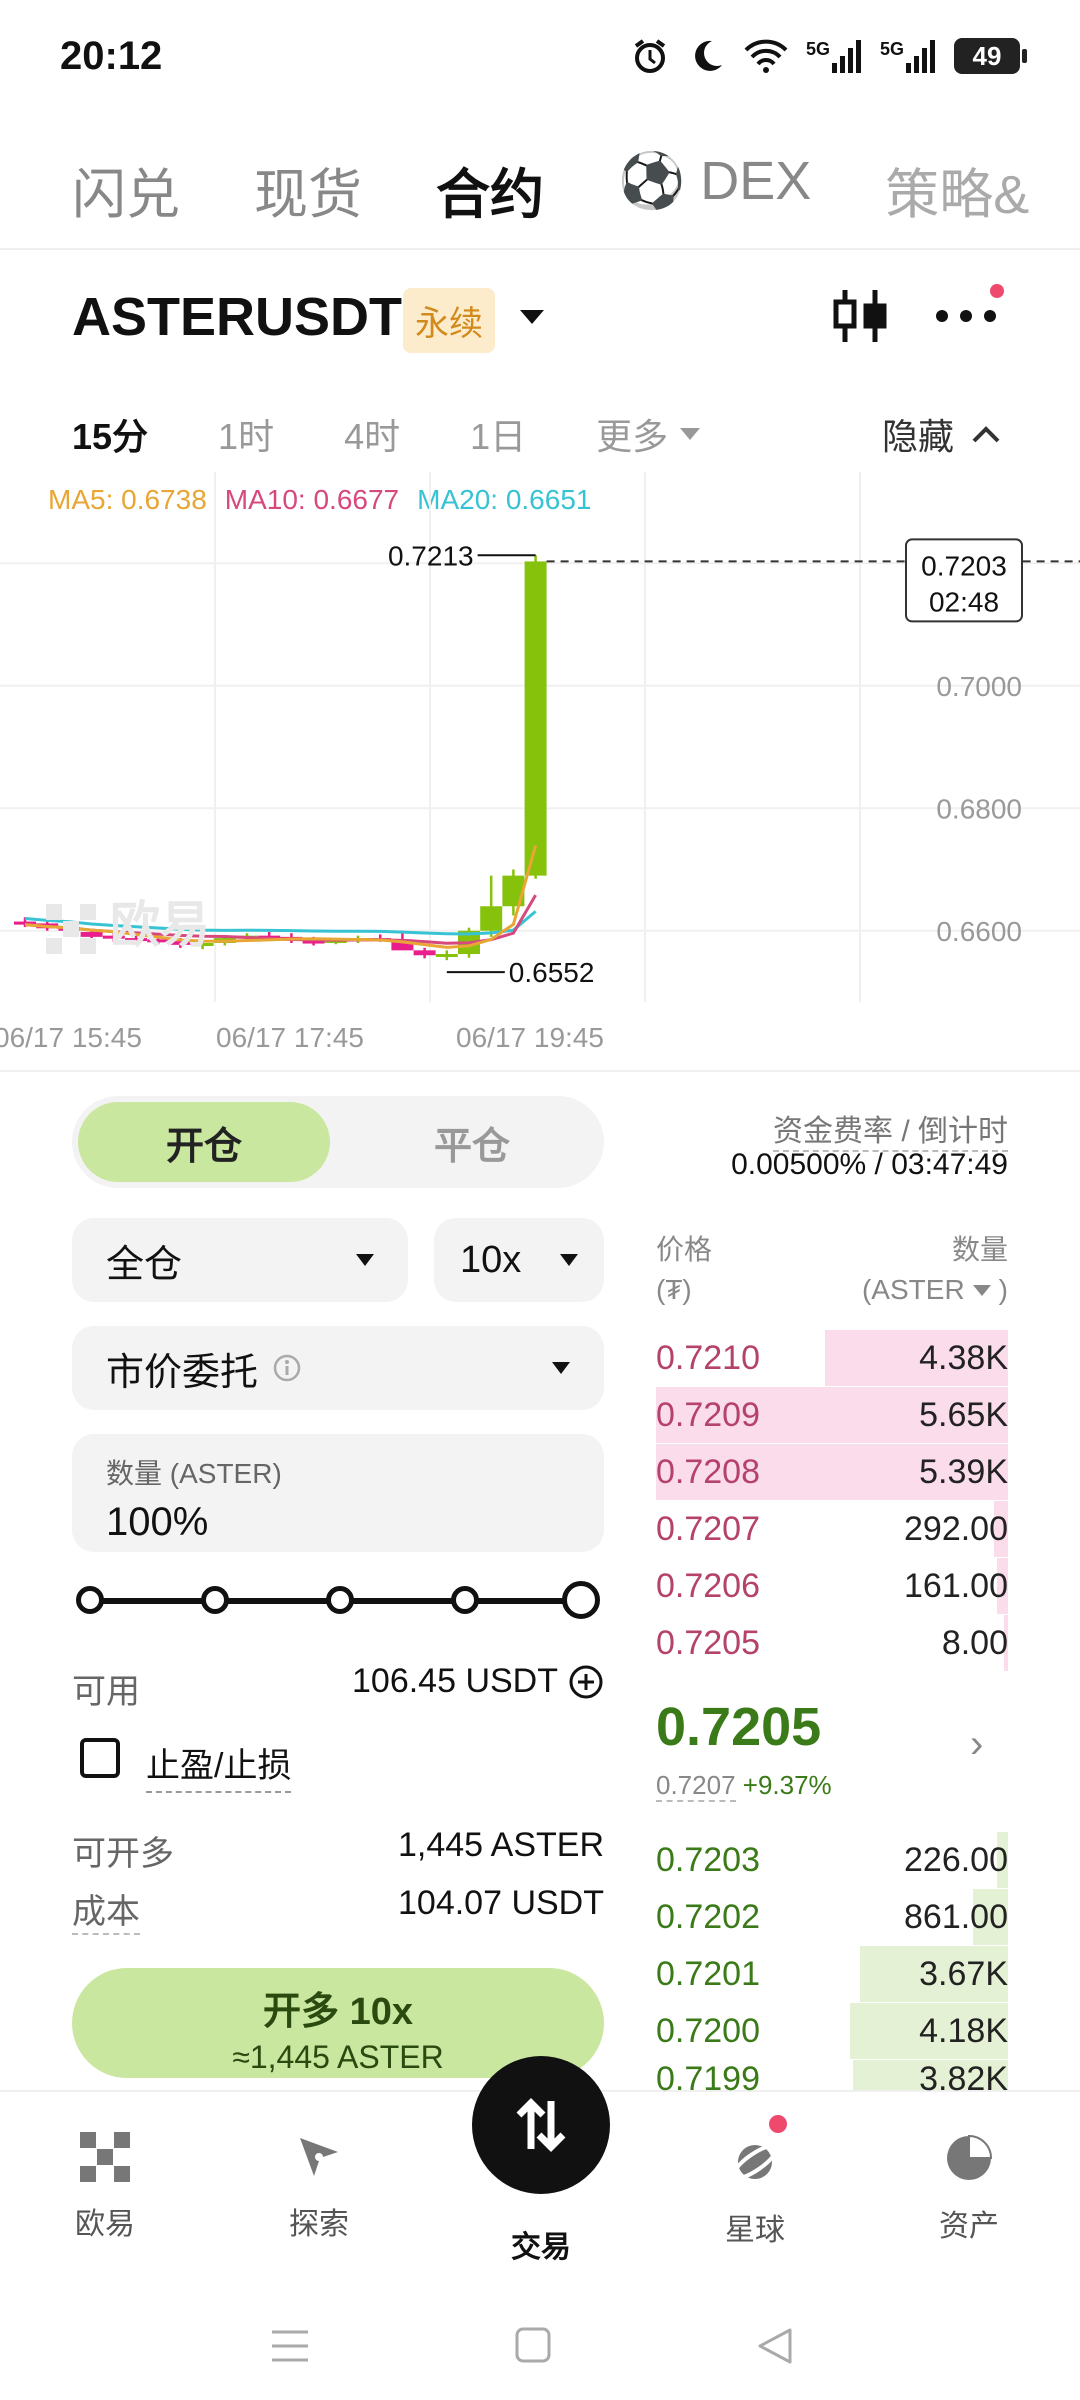 This screenshot has height=2400, width=1080. Describe the element at coordinates (246, 434) in the screenshot. I see `timeframe-1h: 1时` at that location.